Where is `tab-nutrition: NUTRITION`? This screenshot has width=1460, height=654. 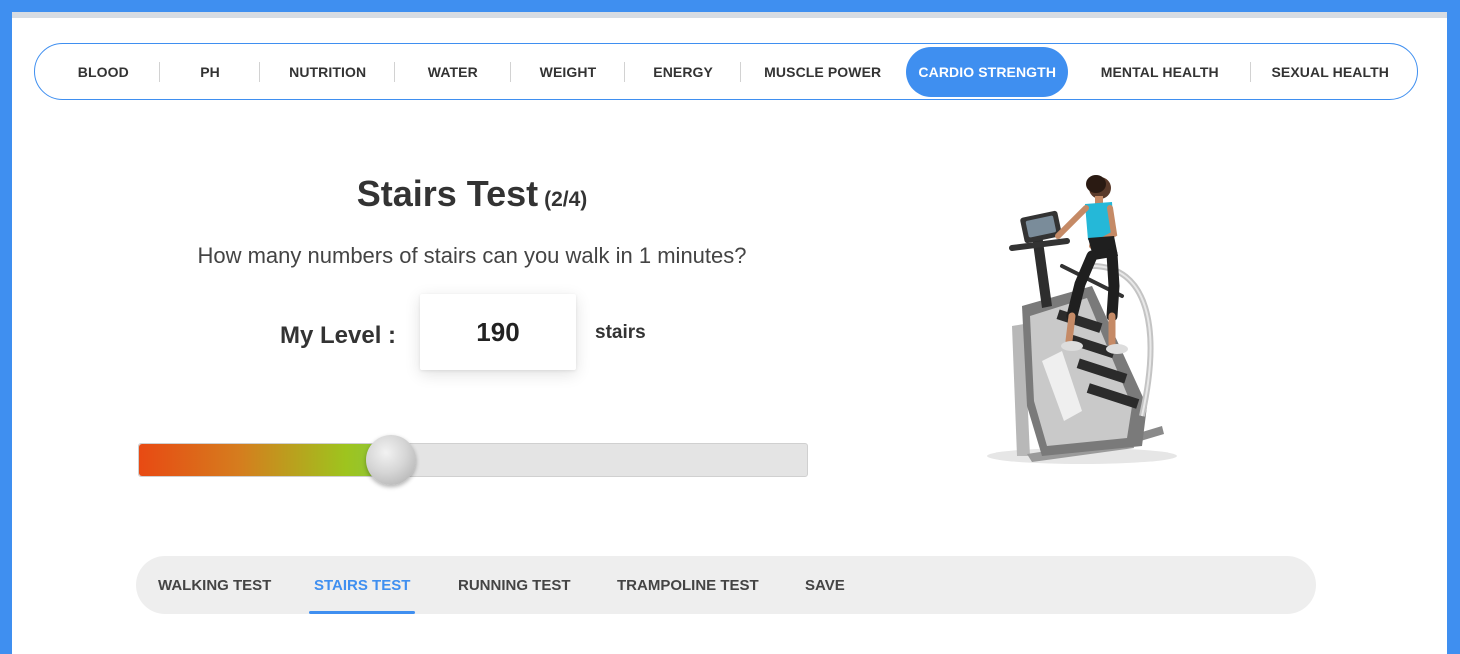 tab-nutrition: NUTRITION is located at coordinates (327, 72).